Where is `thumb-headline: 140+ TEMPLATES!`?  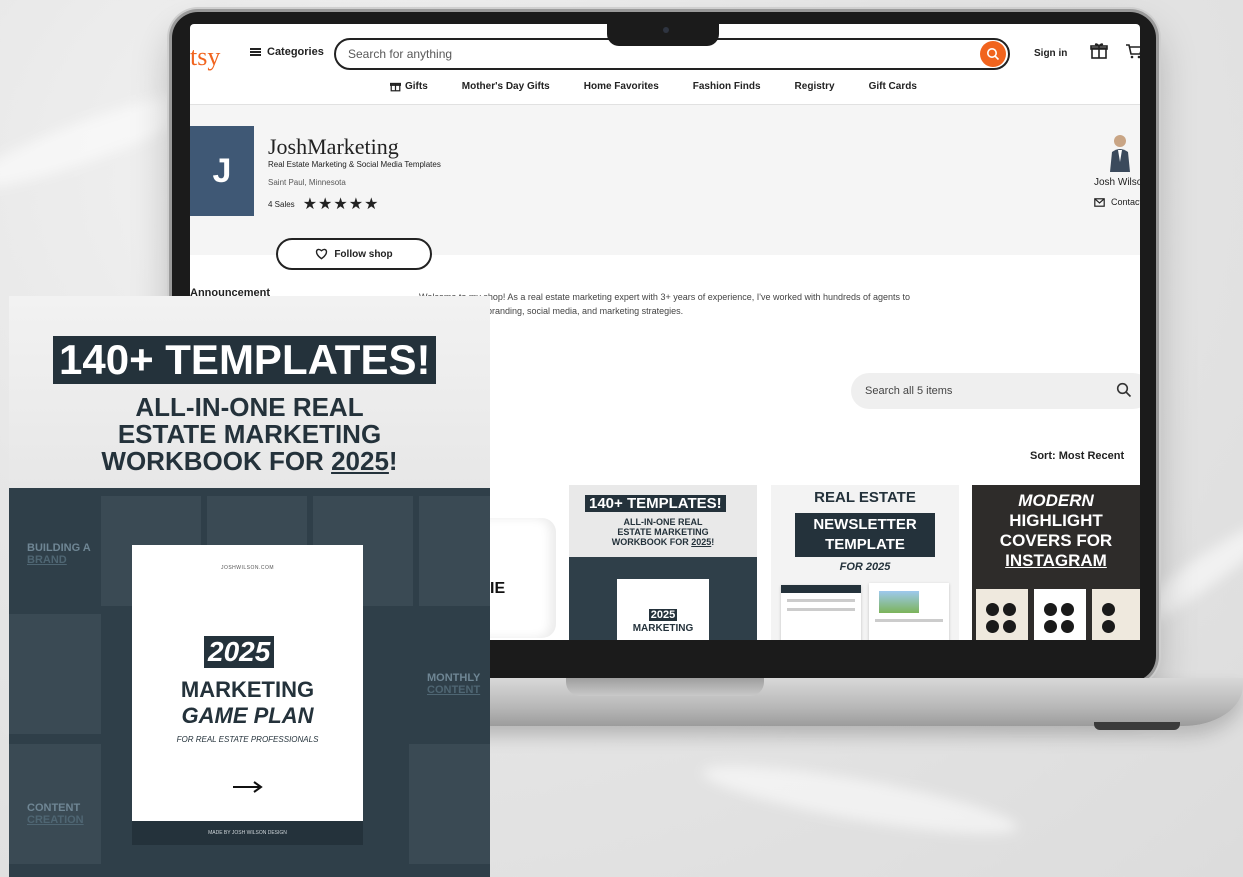 thumb-headline: 140+ TEMPLATES! is located at coordinates (655, 503).